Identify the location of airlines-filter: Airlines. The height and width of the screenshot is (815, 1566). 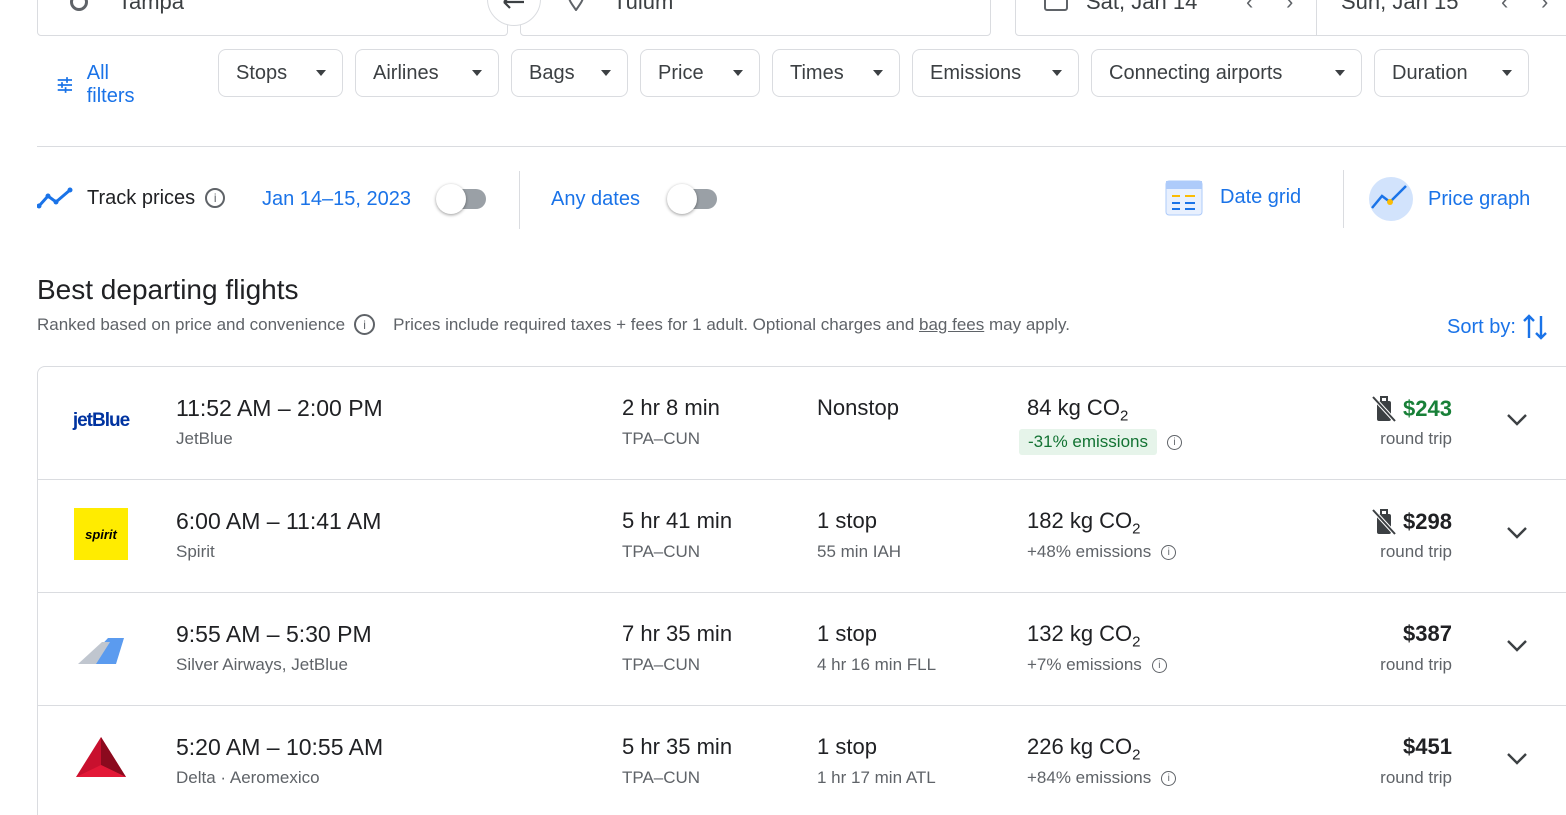
(427, 73).